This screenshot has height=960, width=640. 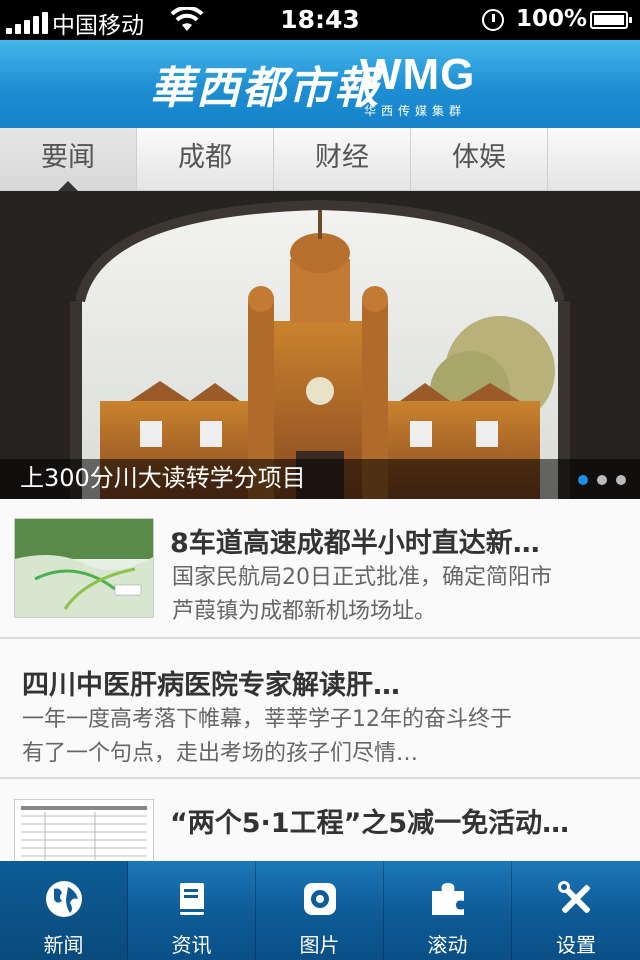 I want to click on battery-icon, so click(x=611, y=20).